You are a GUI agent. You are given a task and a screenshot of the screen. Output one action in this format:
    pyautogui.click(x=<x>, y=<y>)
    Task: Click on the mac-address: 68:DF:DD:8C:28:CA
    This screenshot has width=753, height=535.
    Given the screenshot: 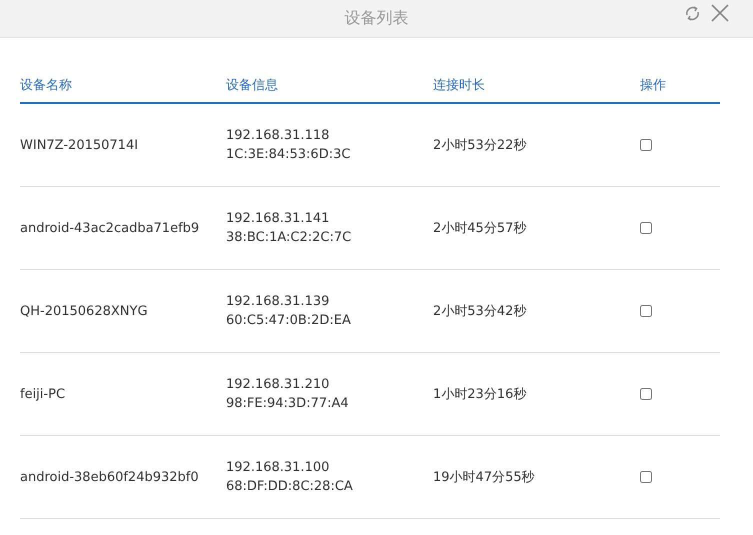 What is the action you would take?
    pyautogui.click(x=290, y=486)
    